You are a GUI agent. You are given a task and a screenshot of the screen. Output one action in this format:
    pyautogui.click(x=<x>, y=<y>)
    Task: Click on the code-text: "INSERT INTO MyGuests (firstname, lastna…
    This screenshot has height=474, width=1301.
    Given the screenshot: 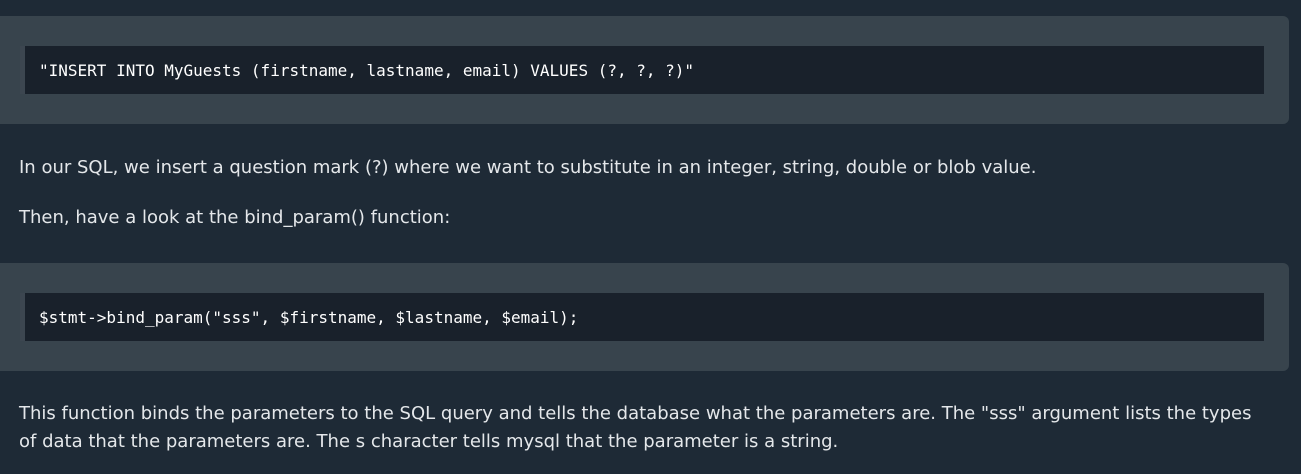 What is the action you would take?
    pyautogui.click(x=367, y=70)
    